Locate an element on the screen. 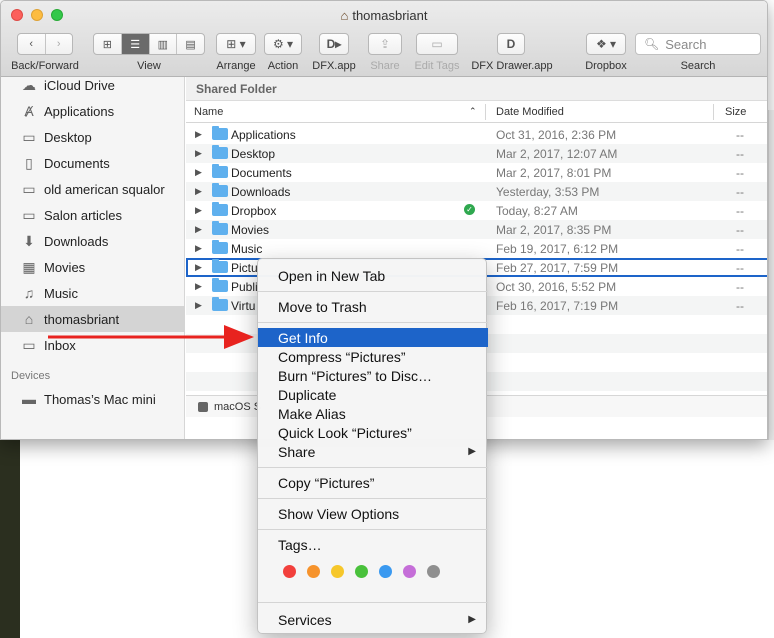 This screenshot has width=774, height=638. menu-open-new-tab: Open in New Tab is located at coordinates (373, 275).